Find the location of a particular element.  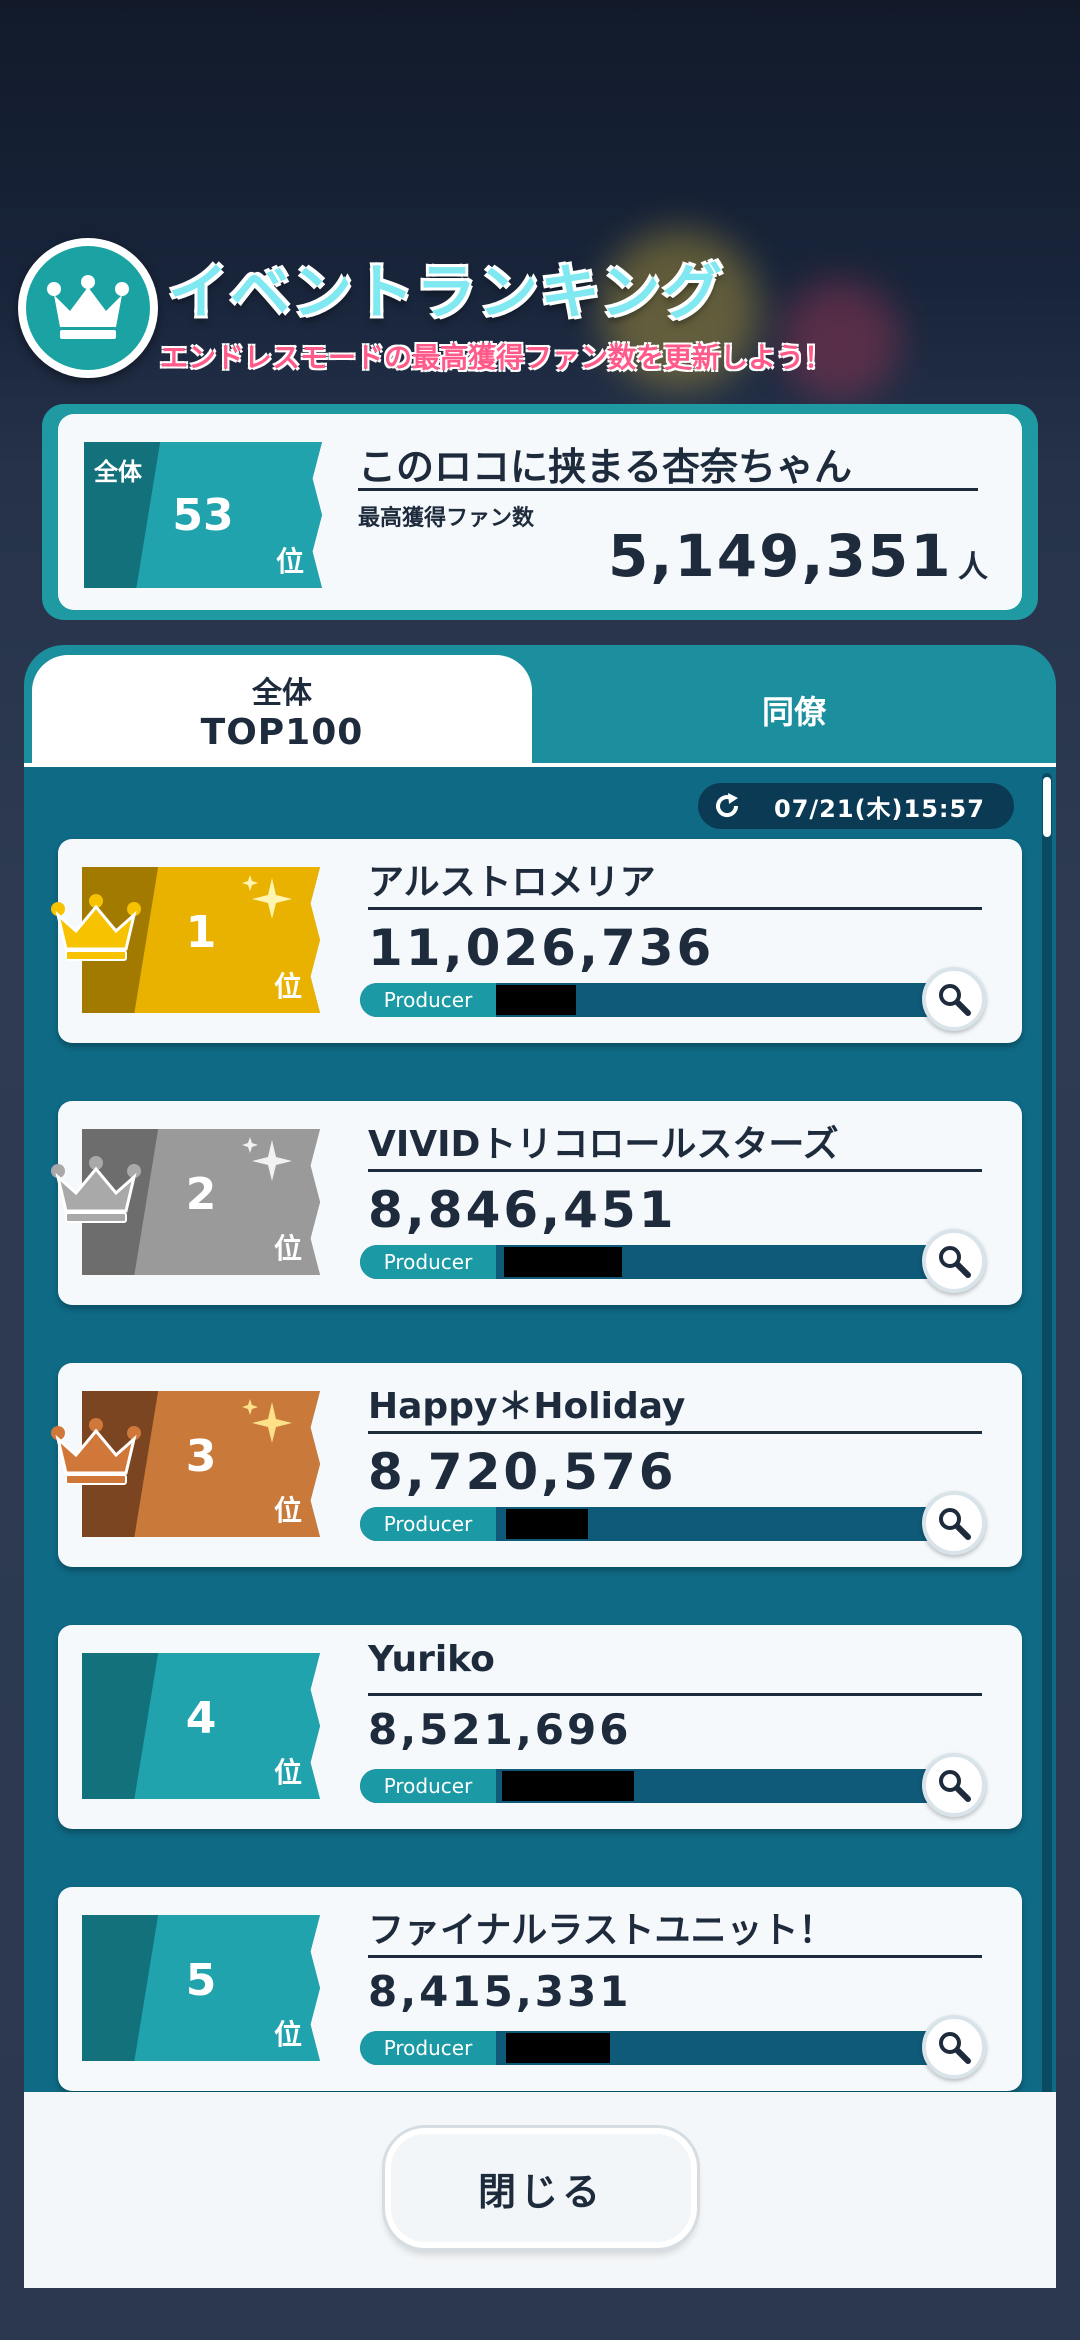

my-unit-name: このロコに挟まる杏奈ちゃん is located at coordinates (605, 467).